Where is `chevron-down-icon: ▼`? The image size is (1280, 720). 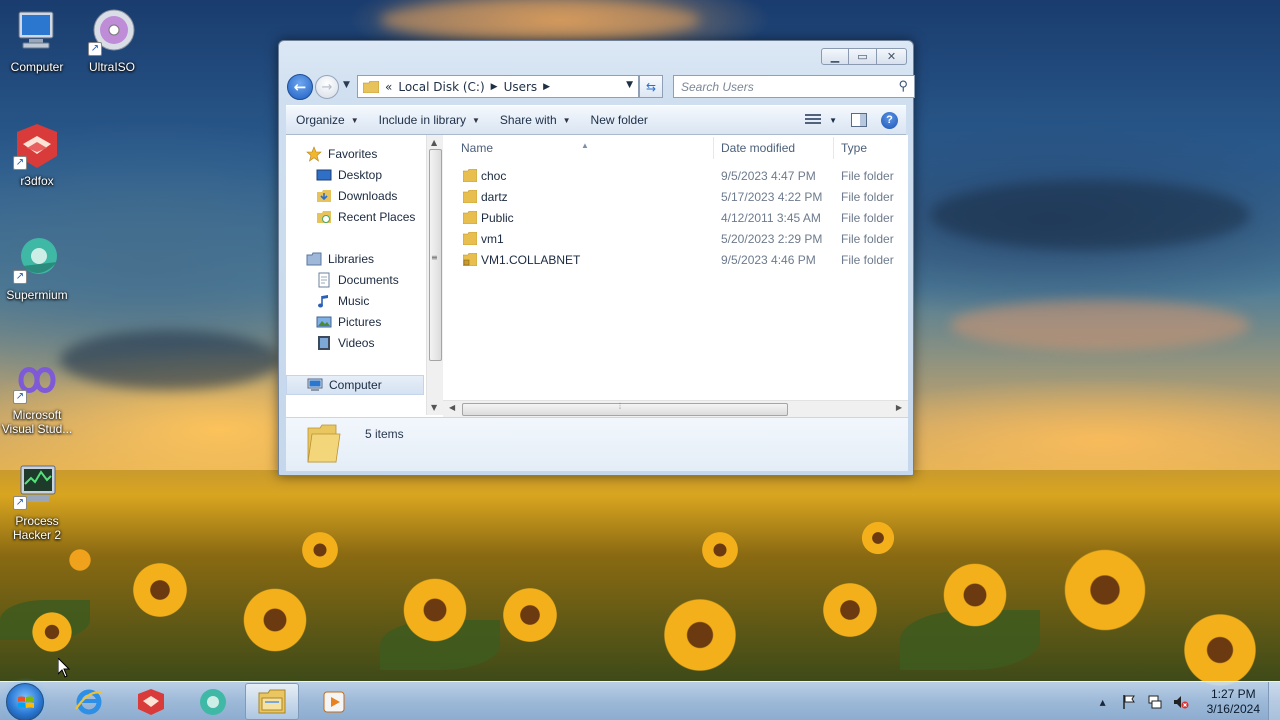 chevron-down-icon: ▼ is located at coordinates (354, 120).